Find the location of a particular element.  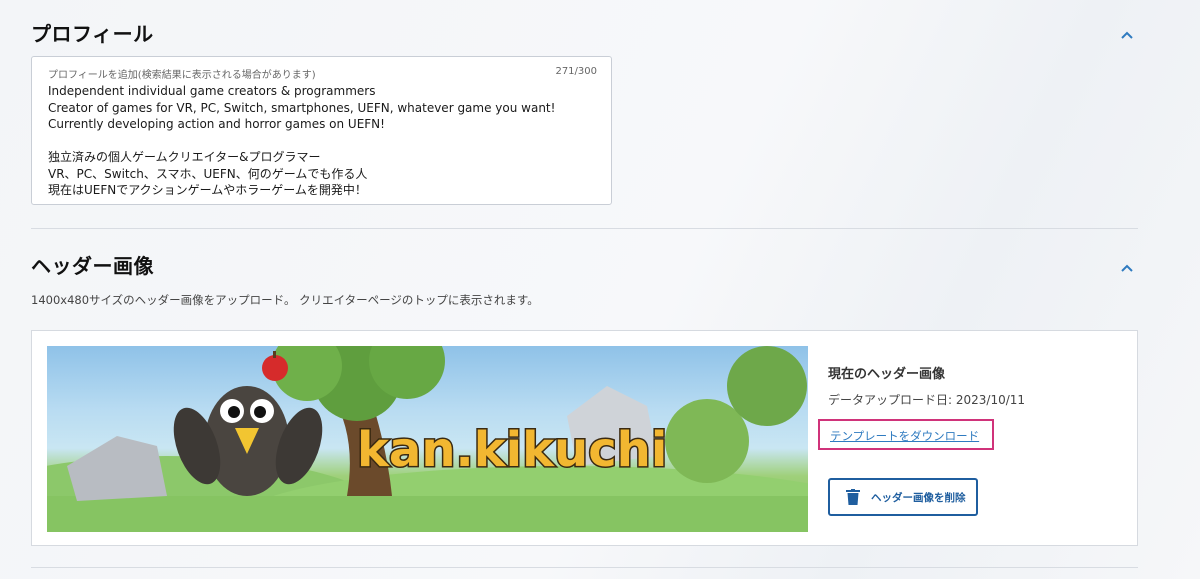

delete-button-label: ヘッダー画像を削除 is located at coordinates (918, 497).